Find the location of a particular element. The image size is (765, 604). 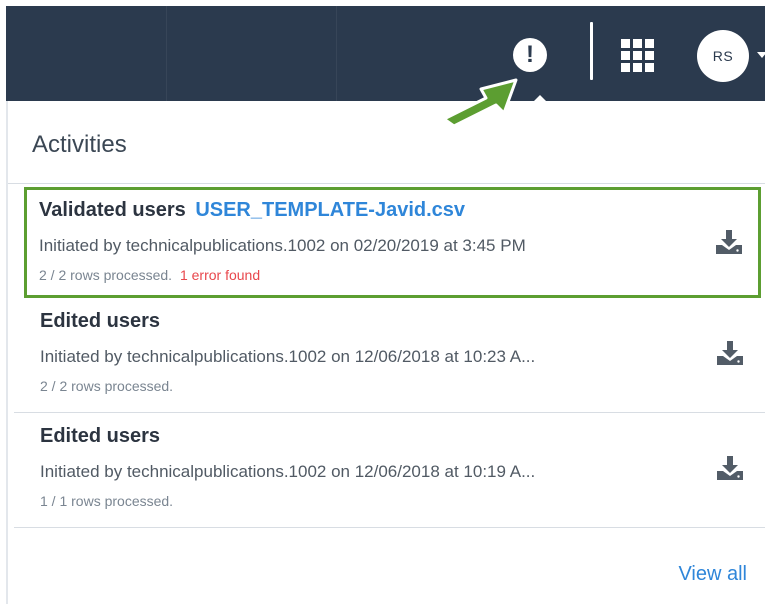

panel-title: Activities is located at coordinates (79, 144).